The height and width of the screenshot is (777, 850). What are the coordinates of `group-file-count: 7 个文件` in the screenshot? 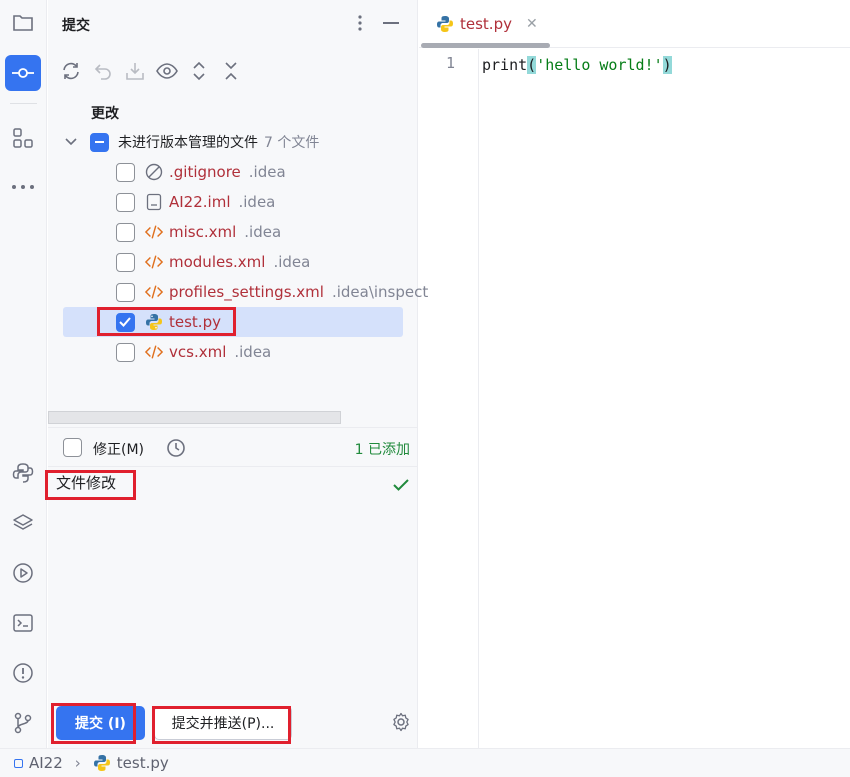 It's located at (292, 143).